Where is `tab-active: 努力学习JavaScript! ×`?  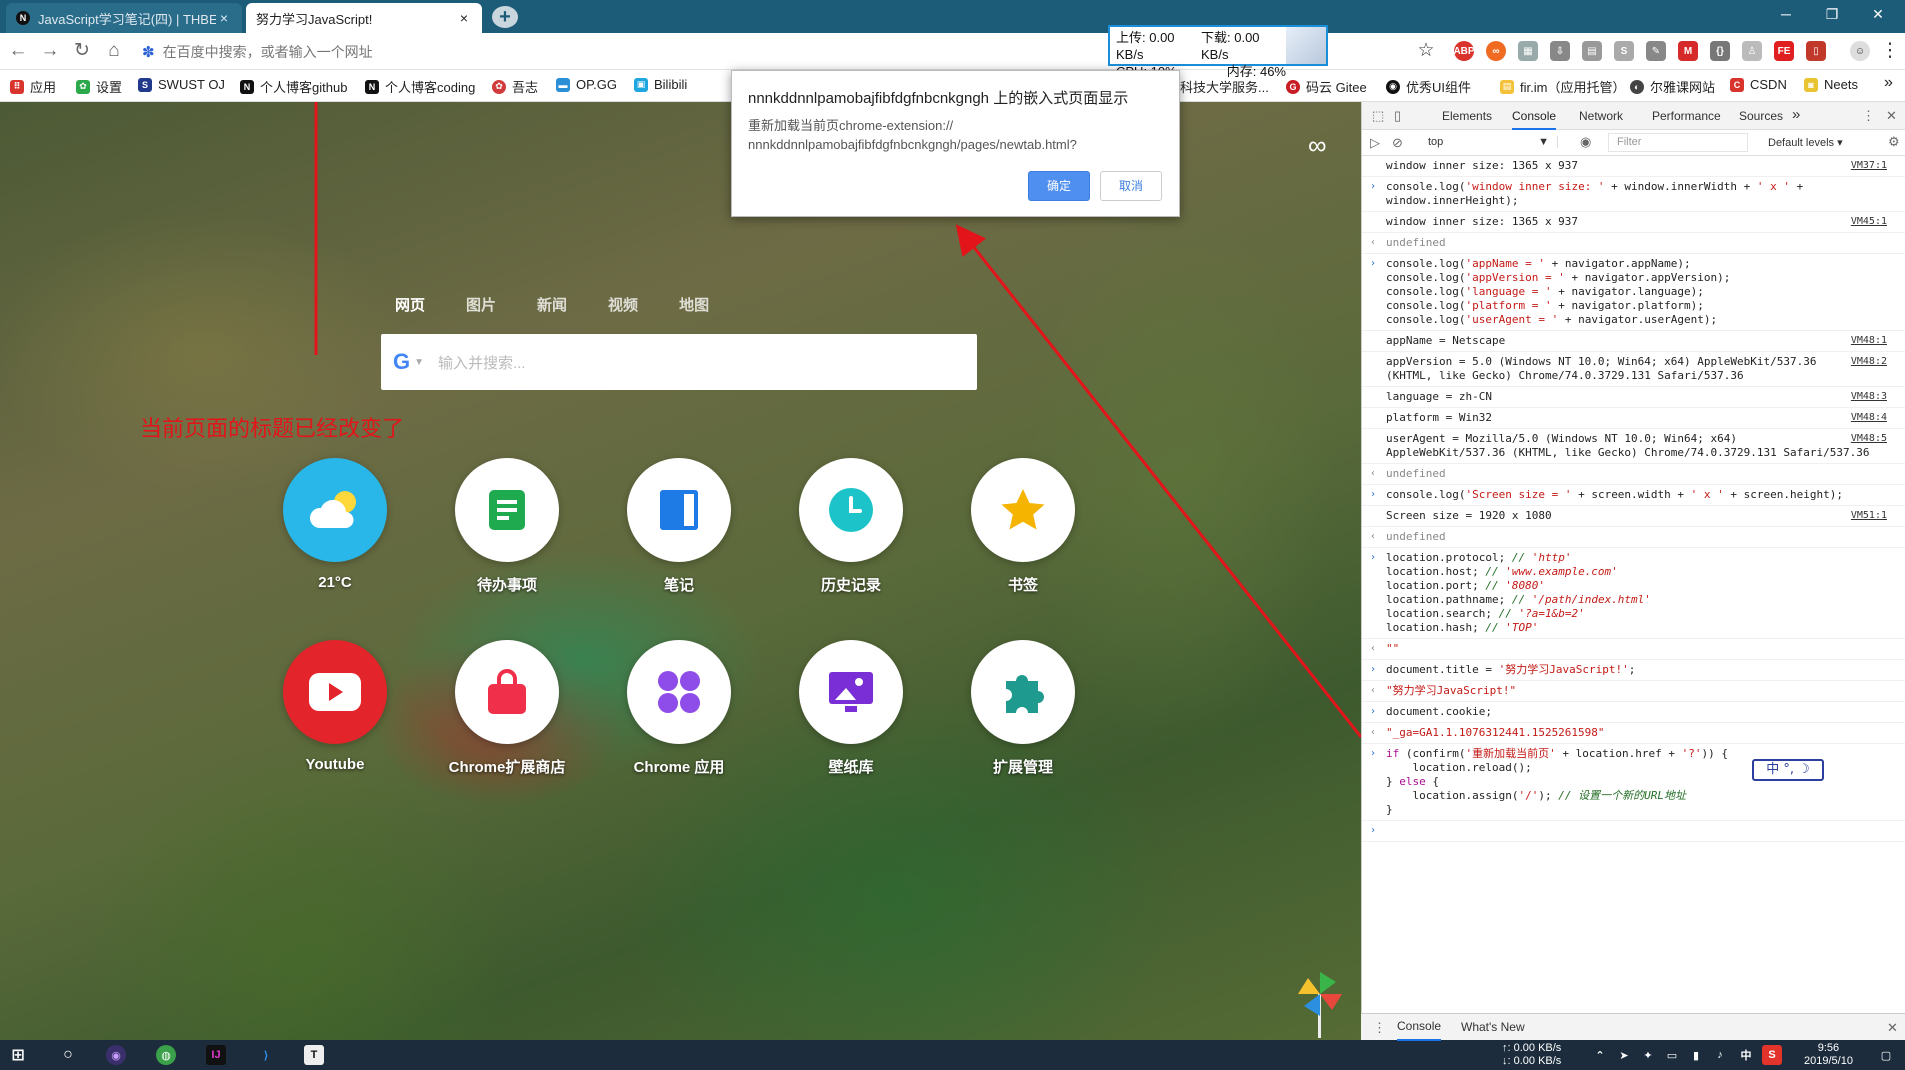 tab-active: 努力学习JavaScript! × is located at coordinates (364, 18).